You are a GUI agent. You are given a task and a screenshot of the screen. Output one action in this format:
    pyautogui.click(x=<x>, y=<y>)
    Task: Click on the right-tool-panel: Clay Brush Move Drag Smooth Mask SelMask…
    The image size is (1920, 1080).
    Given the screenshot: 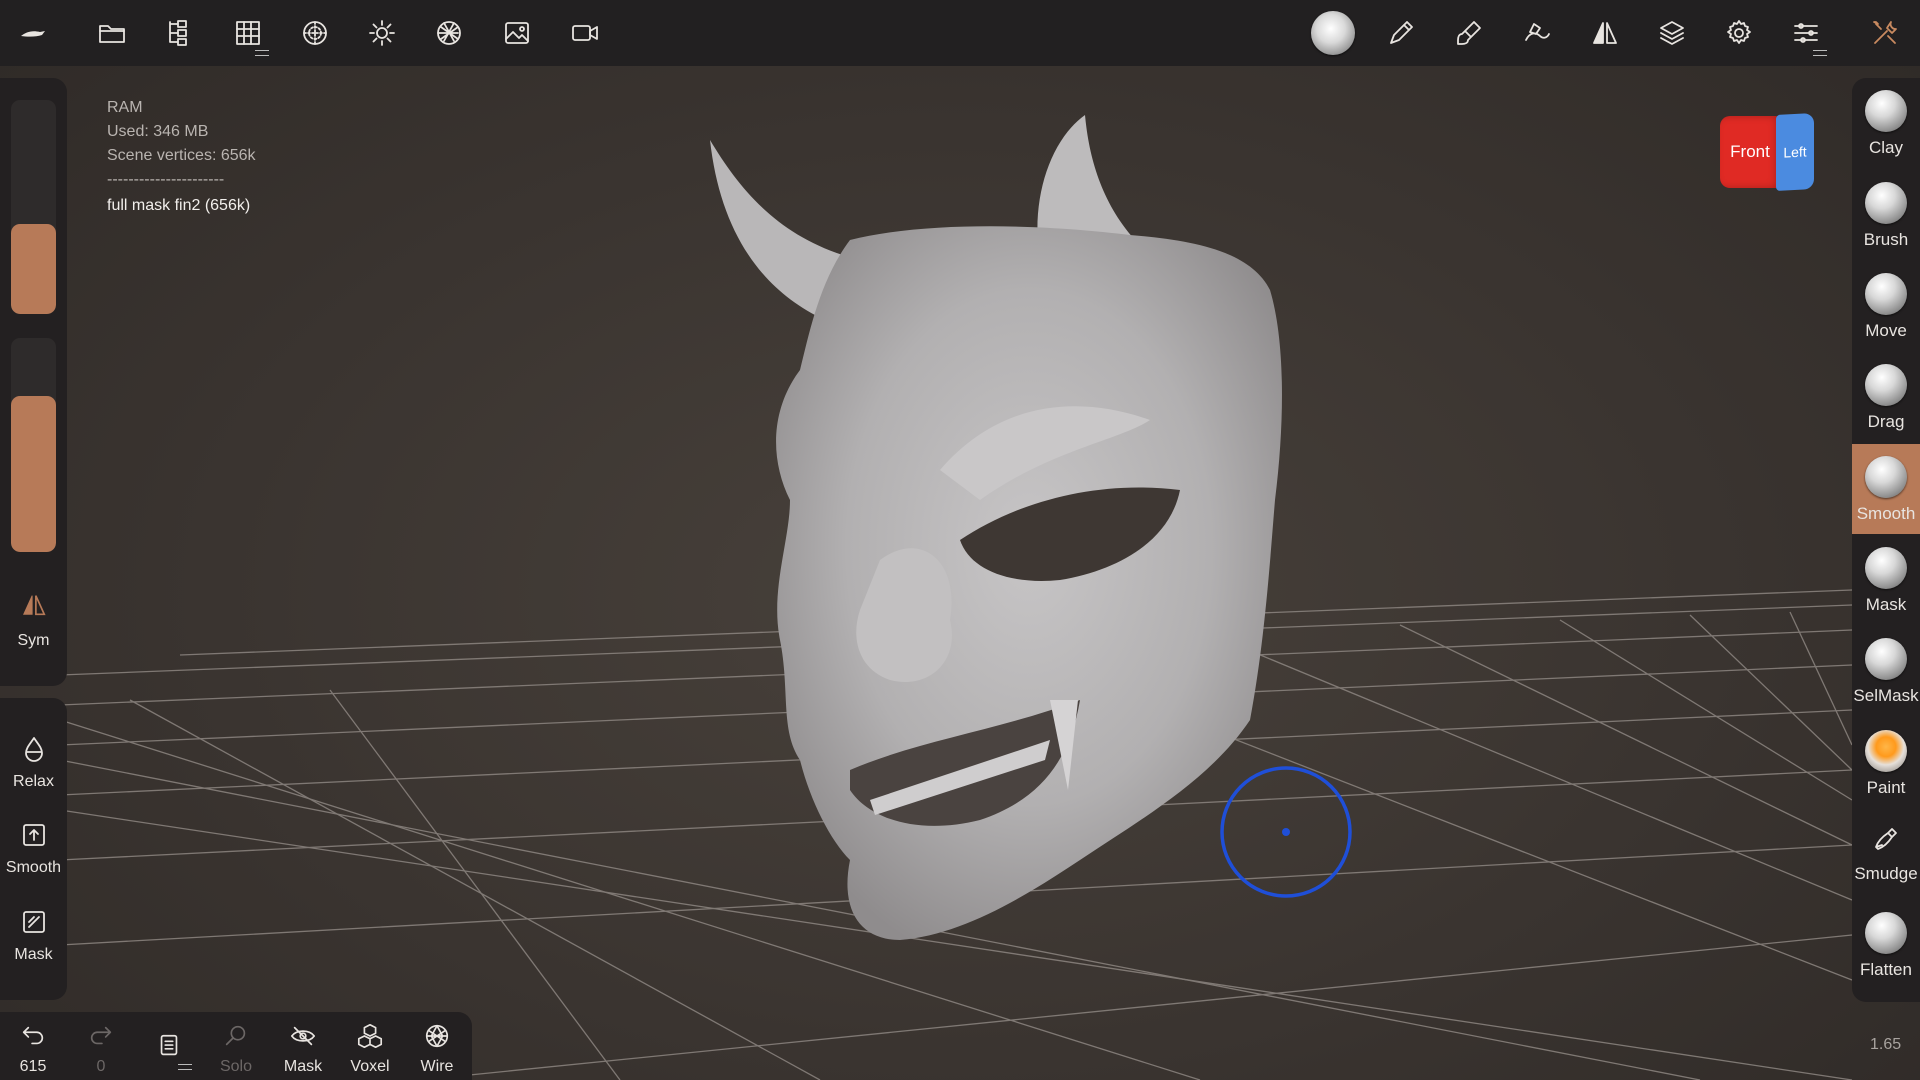 What is the action you would take?
    pyautogui.click(x=1886, y=540)
    